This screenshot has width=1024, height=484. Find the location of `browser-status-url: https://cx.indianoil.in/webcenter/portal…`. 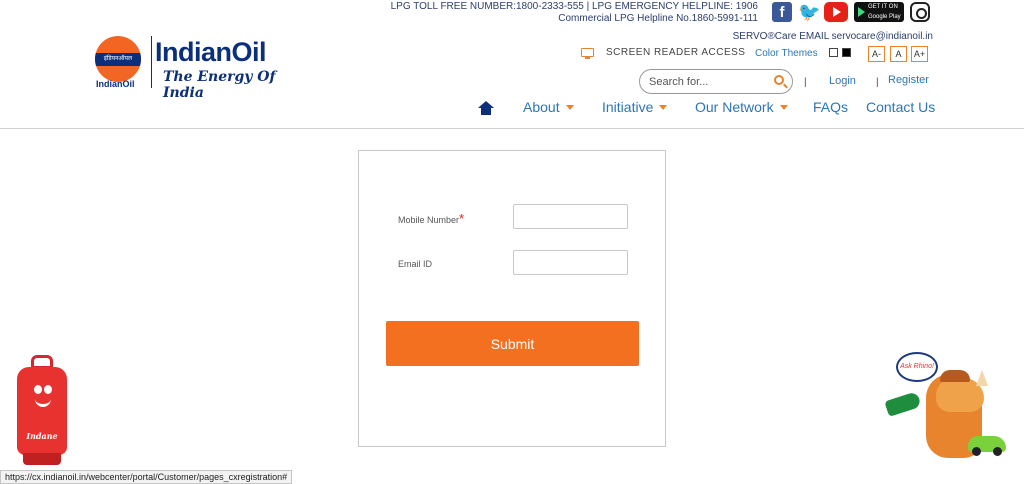

browser-status-url: https://cx.indianoil.in/webcenter/portal… is located at coordinates (146, 477).